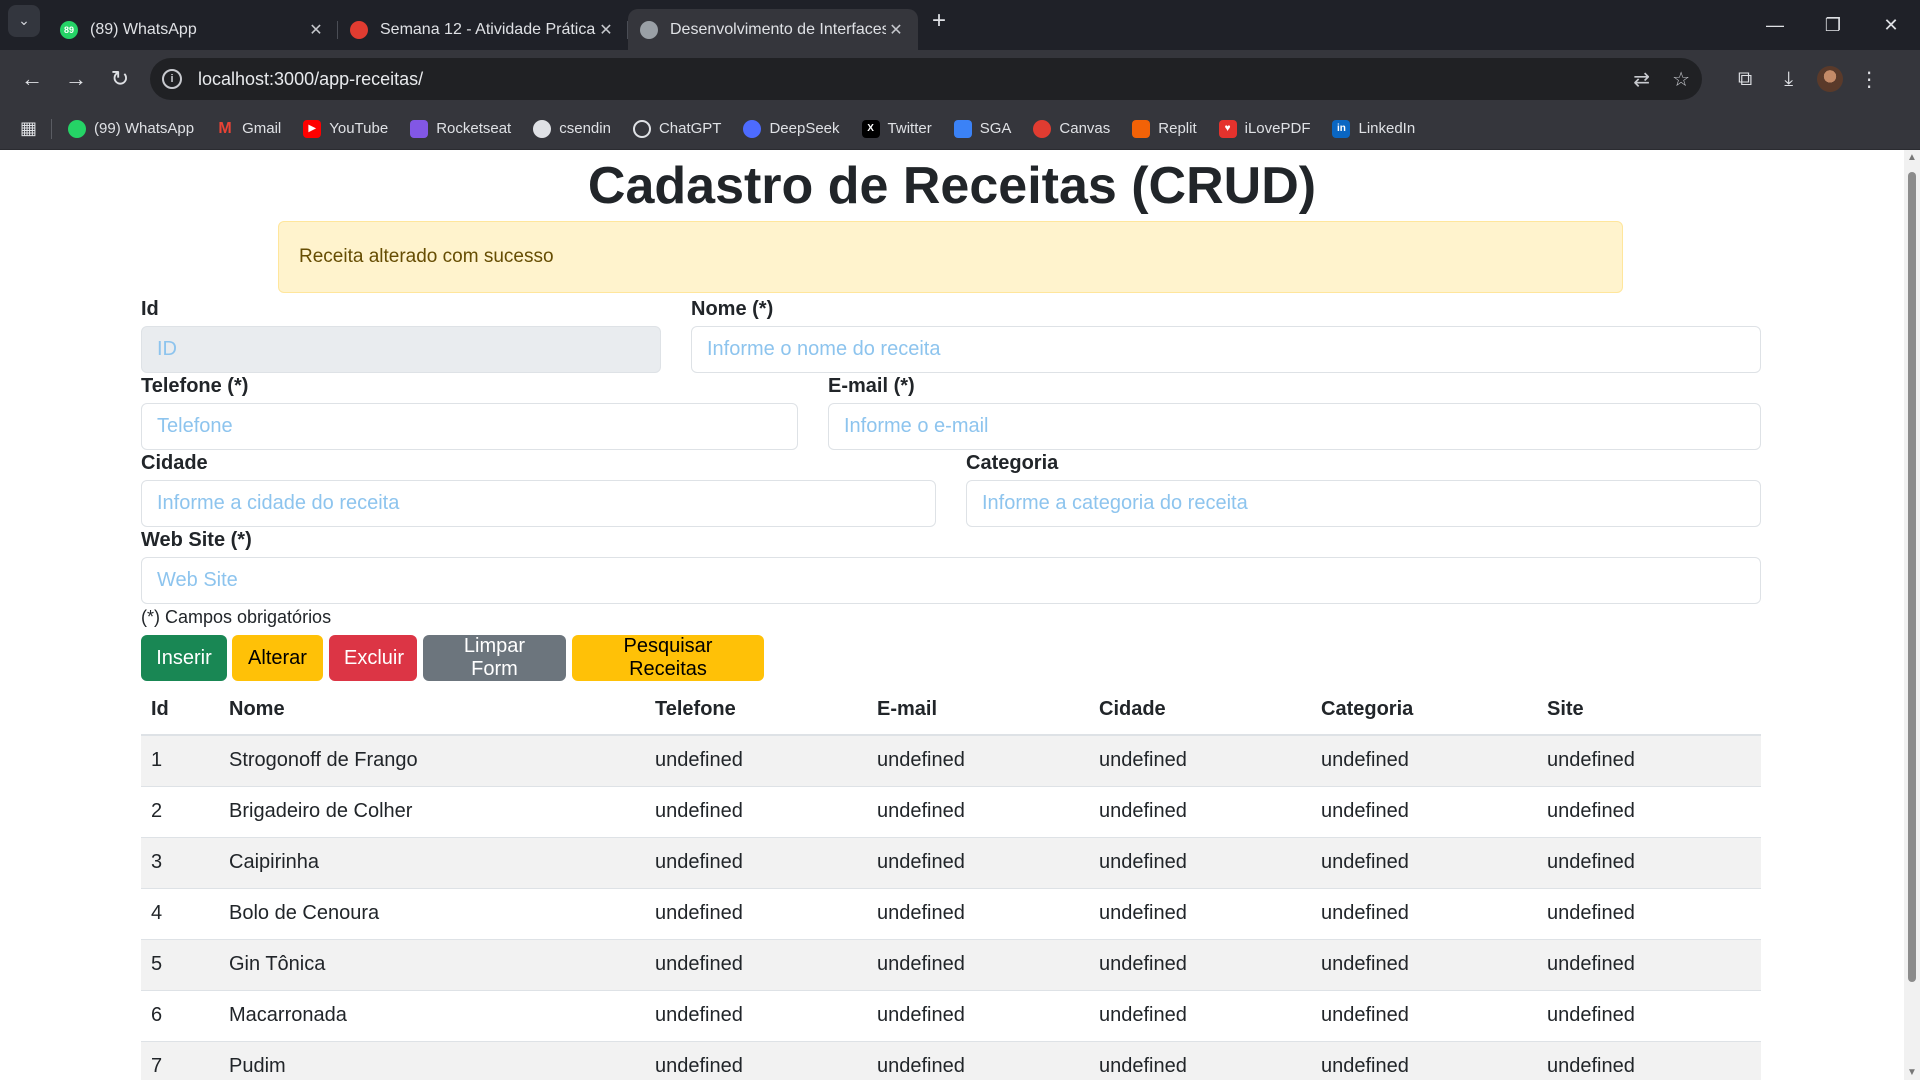 Image resolution: width=1920 pixels, height=1080 pixels. Describe the element at coordinates (483, 29) in the screenshot. I see `tab-semana-12: Semana 12 - Atividade Prática ✕` at that location.